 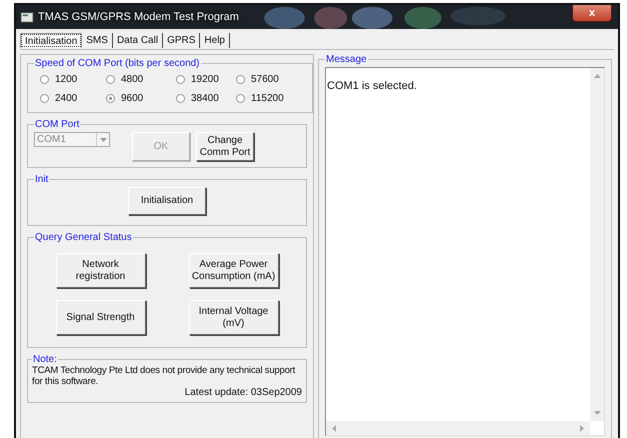 What do you see at coordinates (233, 270) in the screenshot?
I see `query-button: Average Power Consumption (mA)` at bounding box center [233, 270].